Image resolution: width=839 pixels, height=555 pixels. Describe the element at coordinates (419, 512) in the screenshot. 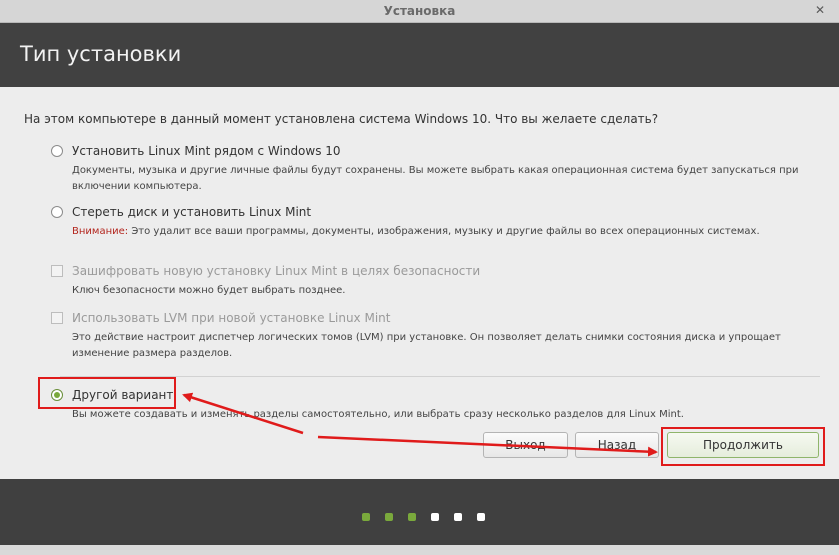

I see `footer-bar` at that location.